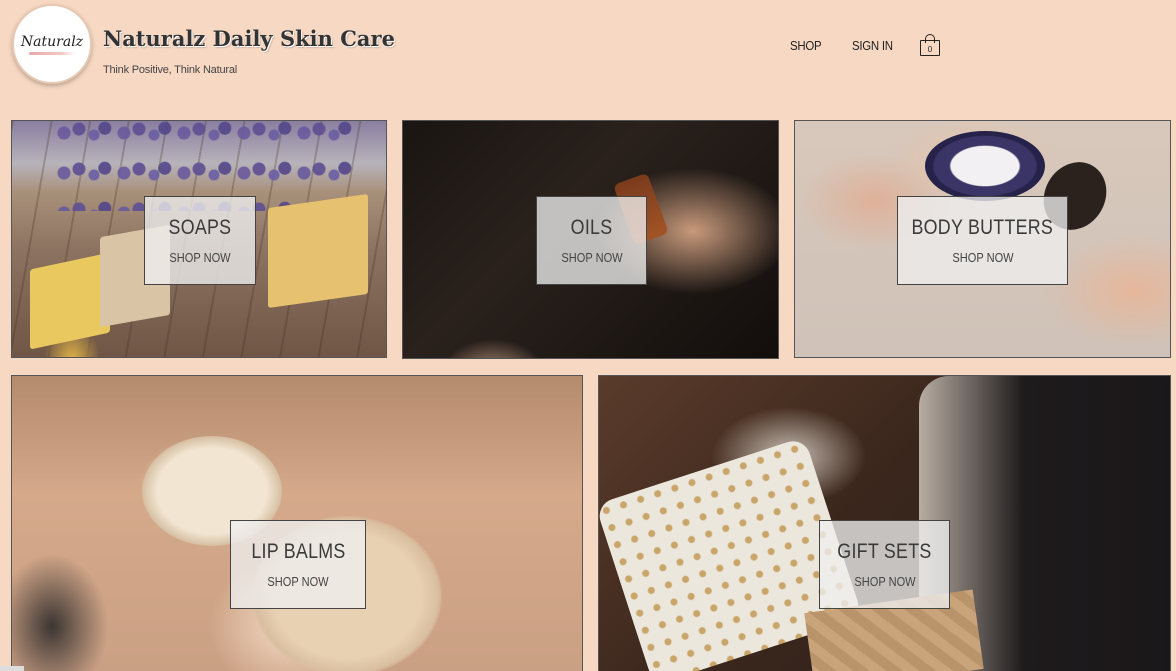  I want to click on horizontal-scrollbar, so click(12, 668).